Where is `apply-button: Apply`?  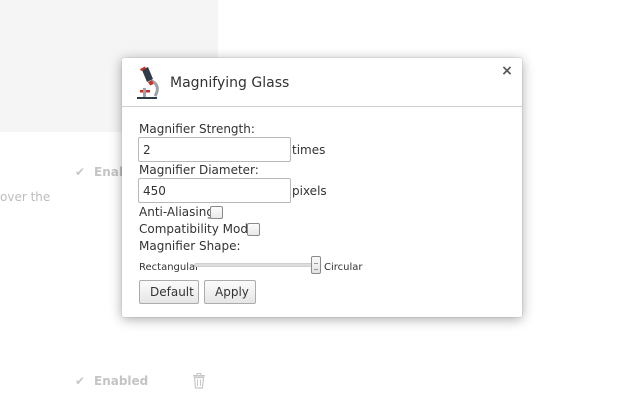 apply-button: Apply is located at coordinates (230, 292).